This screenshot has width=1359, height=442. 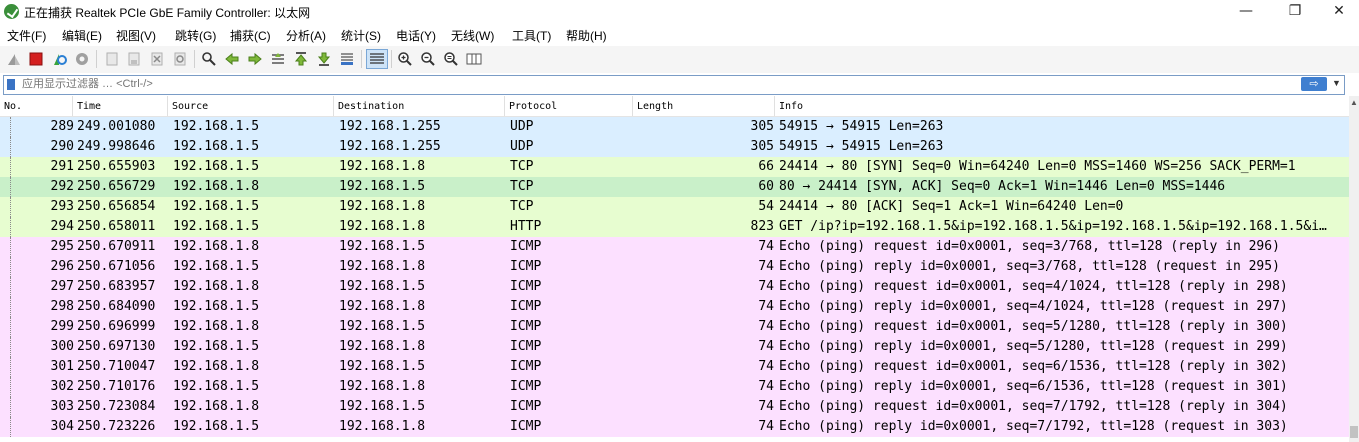 What do you see at coordinates (1062, 106) in the screenshot?
I see `column-header-info: Info` at bounding box center [1062, 106].